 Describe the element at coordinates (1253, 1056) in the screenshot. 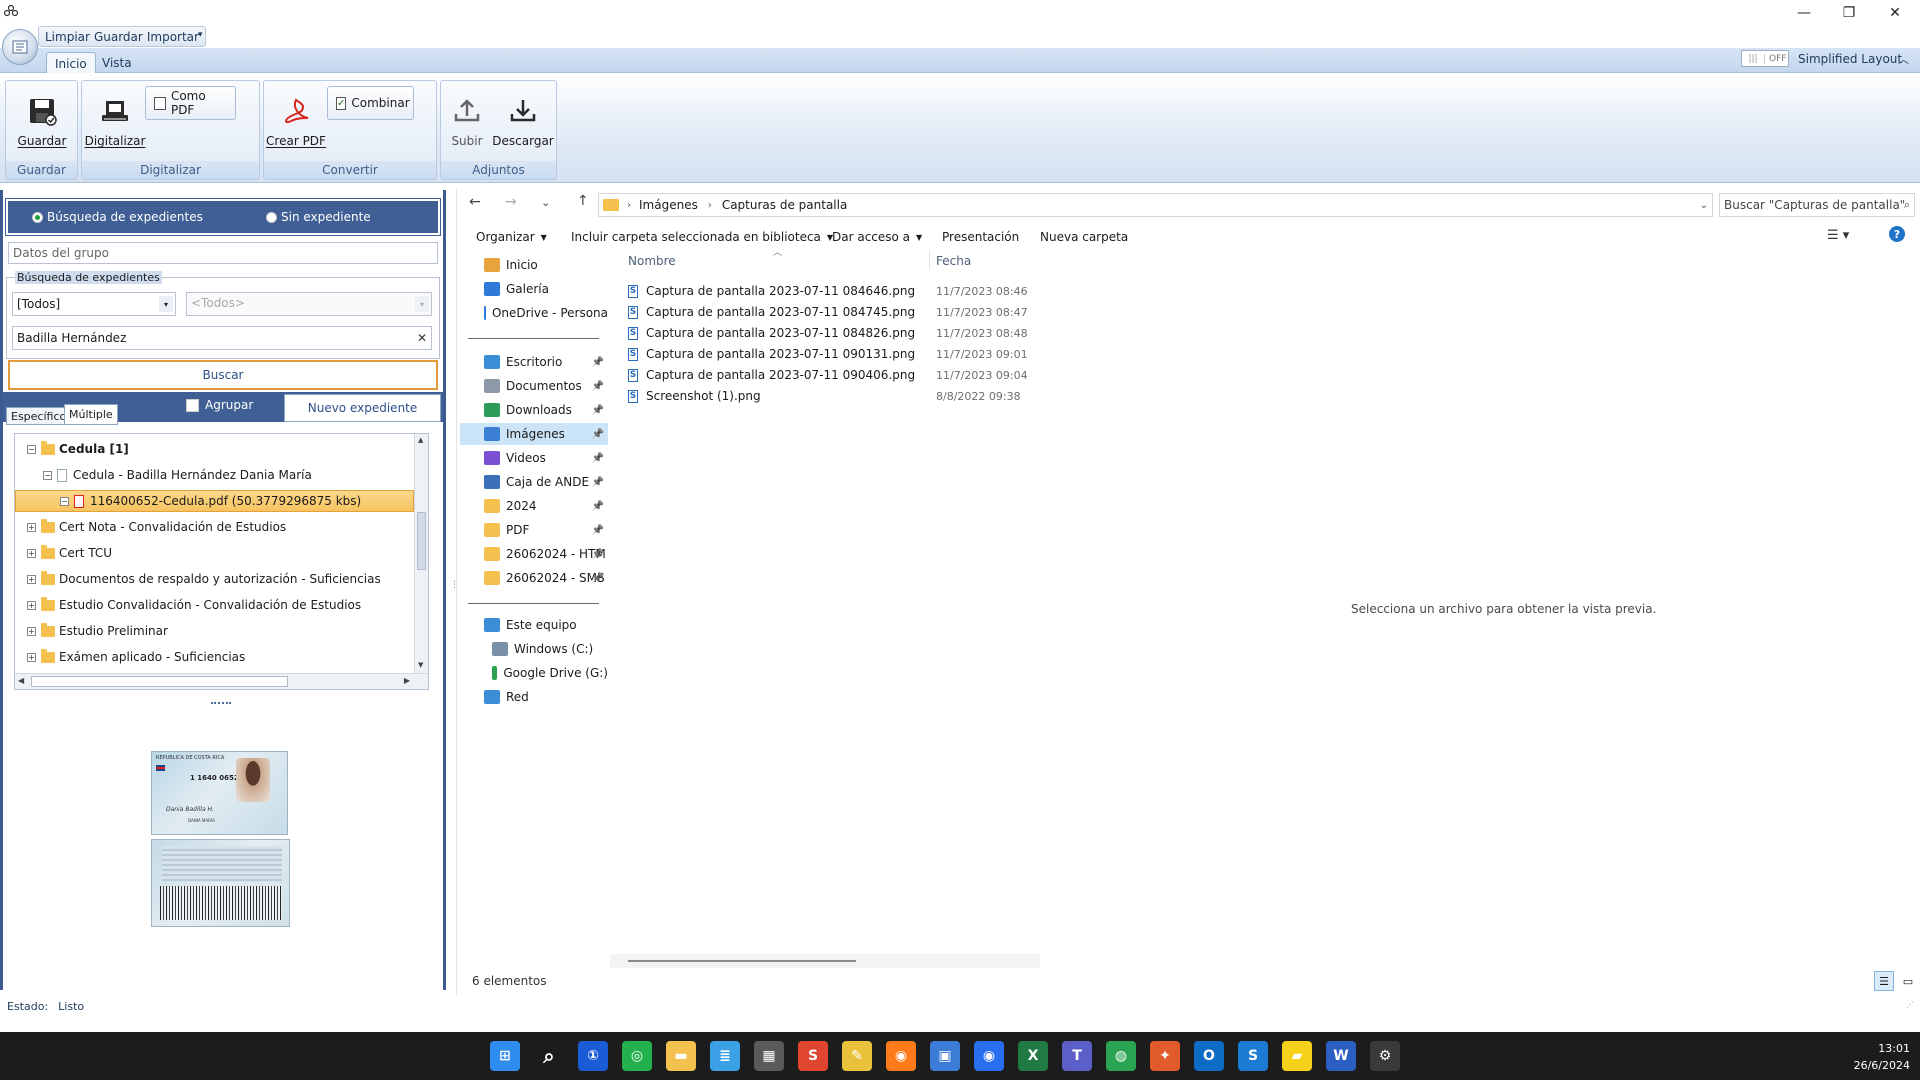

I see `taskbar-app-s-blue-icon: S` at that location.